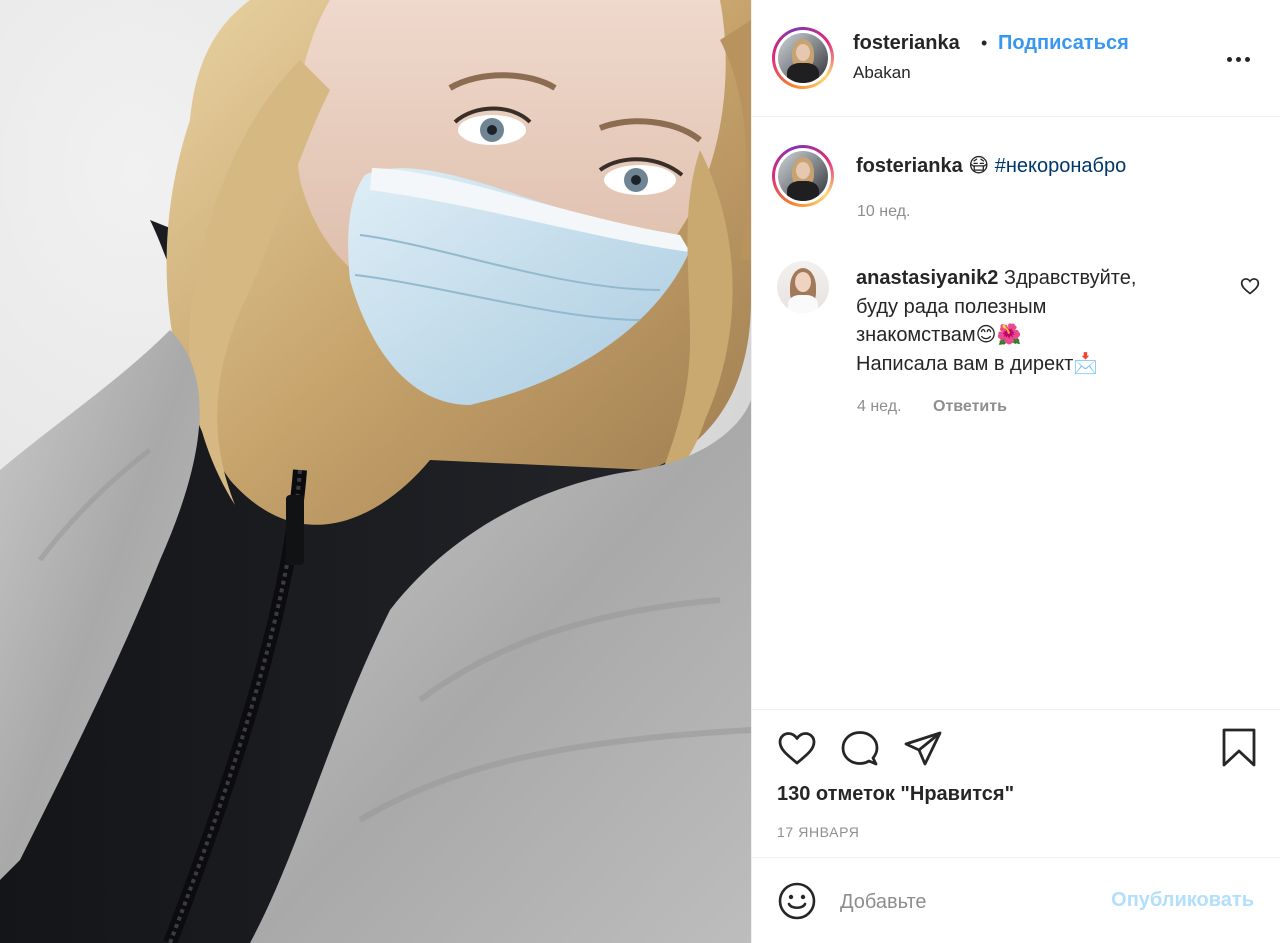 The height and width of the screenshot is (943, 1280). What do you see at coordinates (860, 749) in the screenshot?
I see `comment-bubble-icon` at bounding box center [860, 749].